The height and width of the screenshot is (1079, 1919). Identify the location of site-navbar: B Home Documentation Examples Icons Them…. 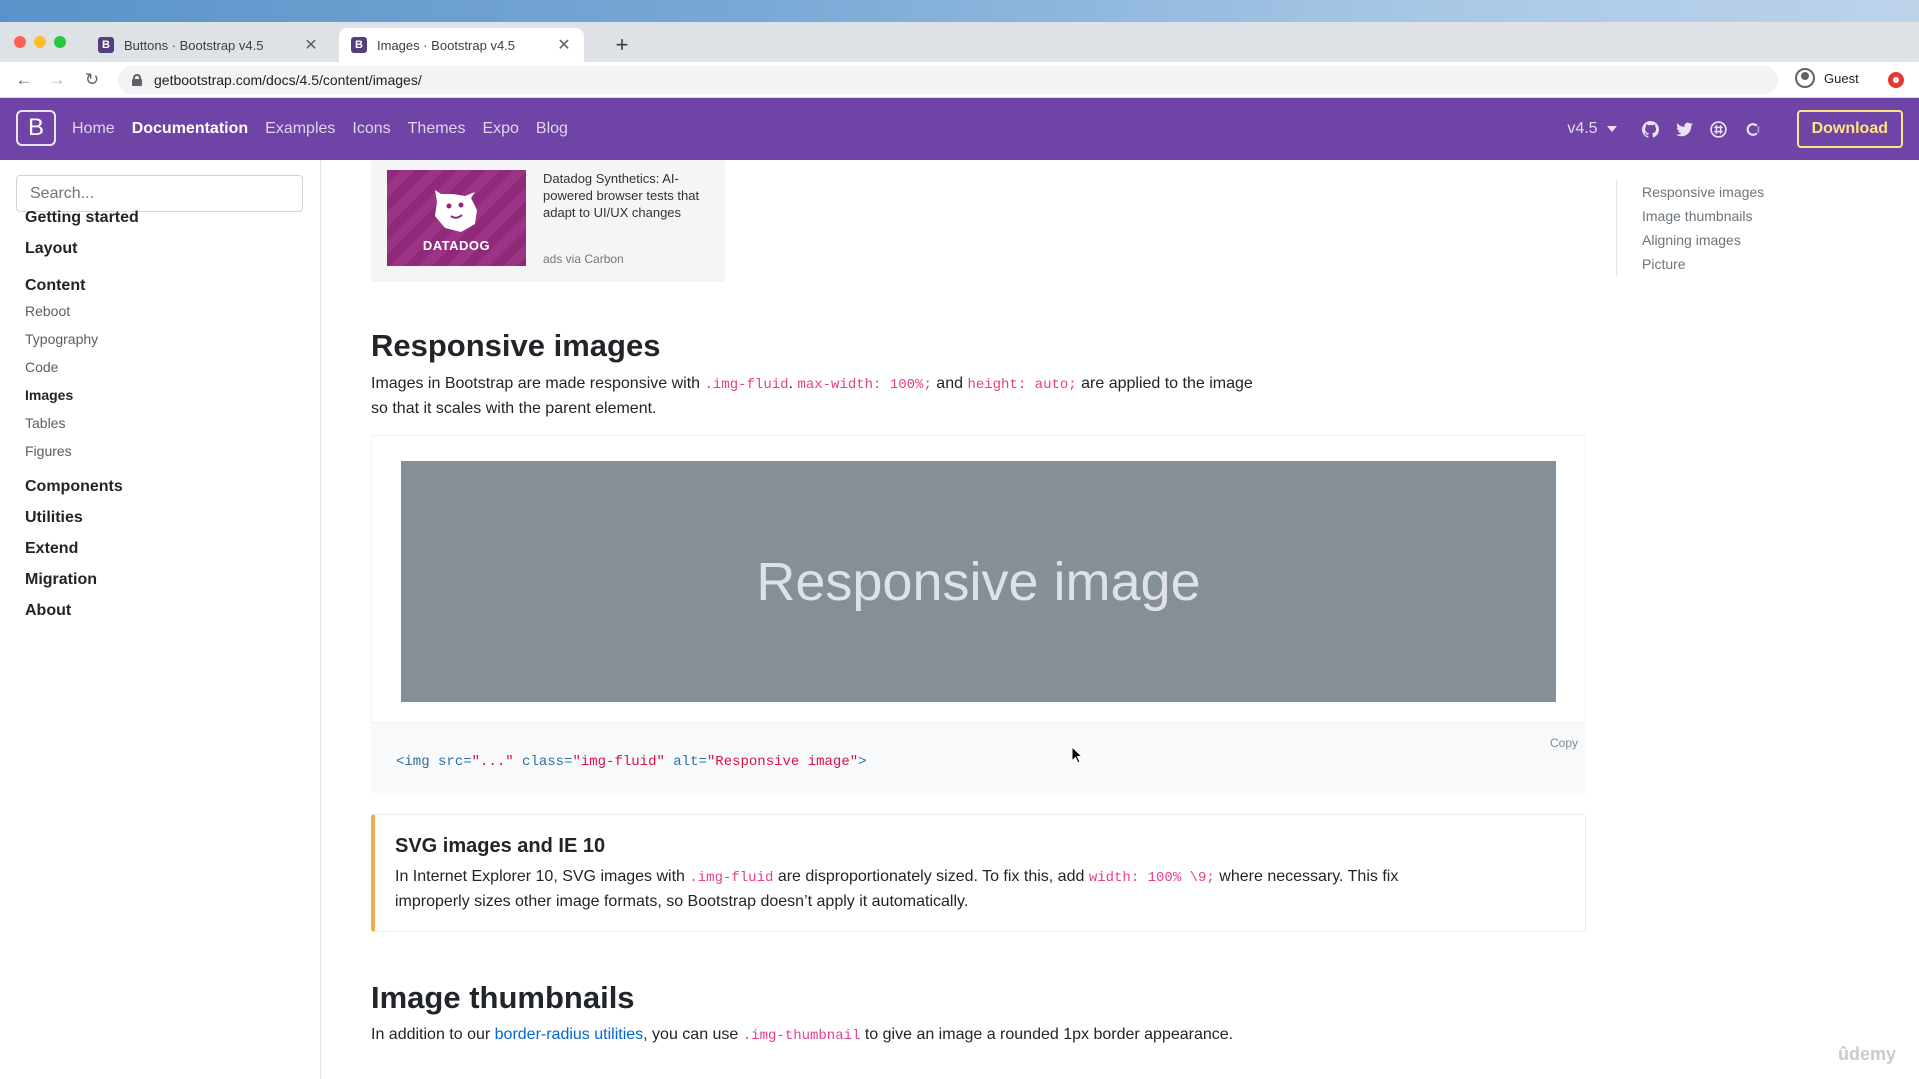
(959, 129).